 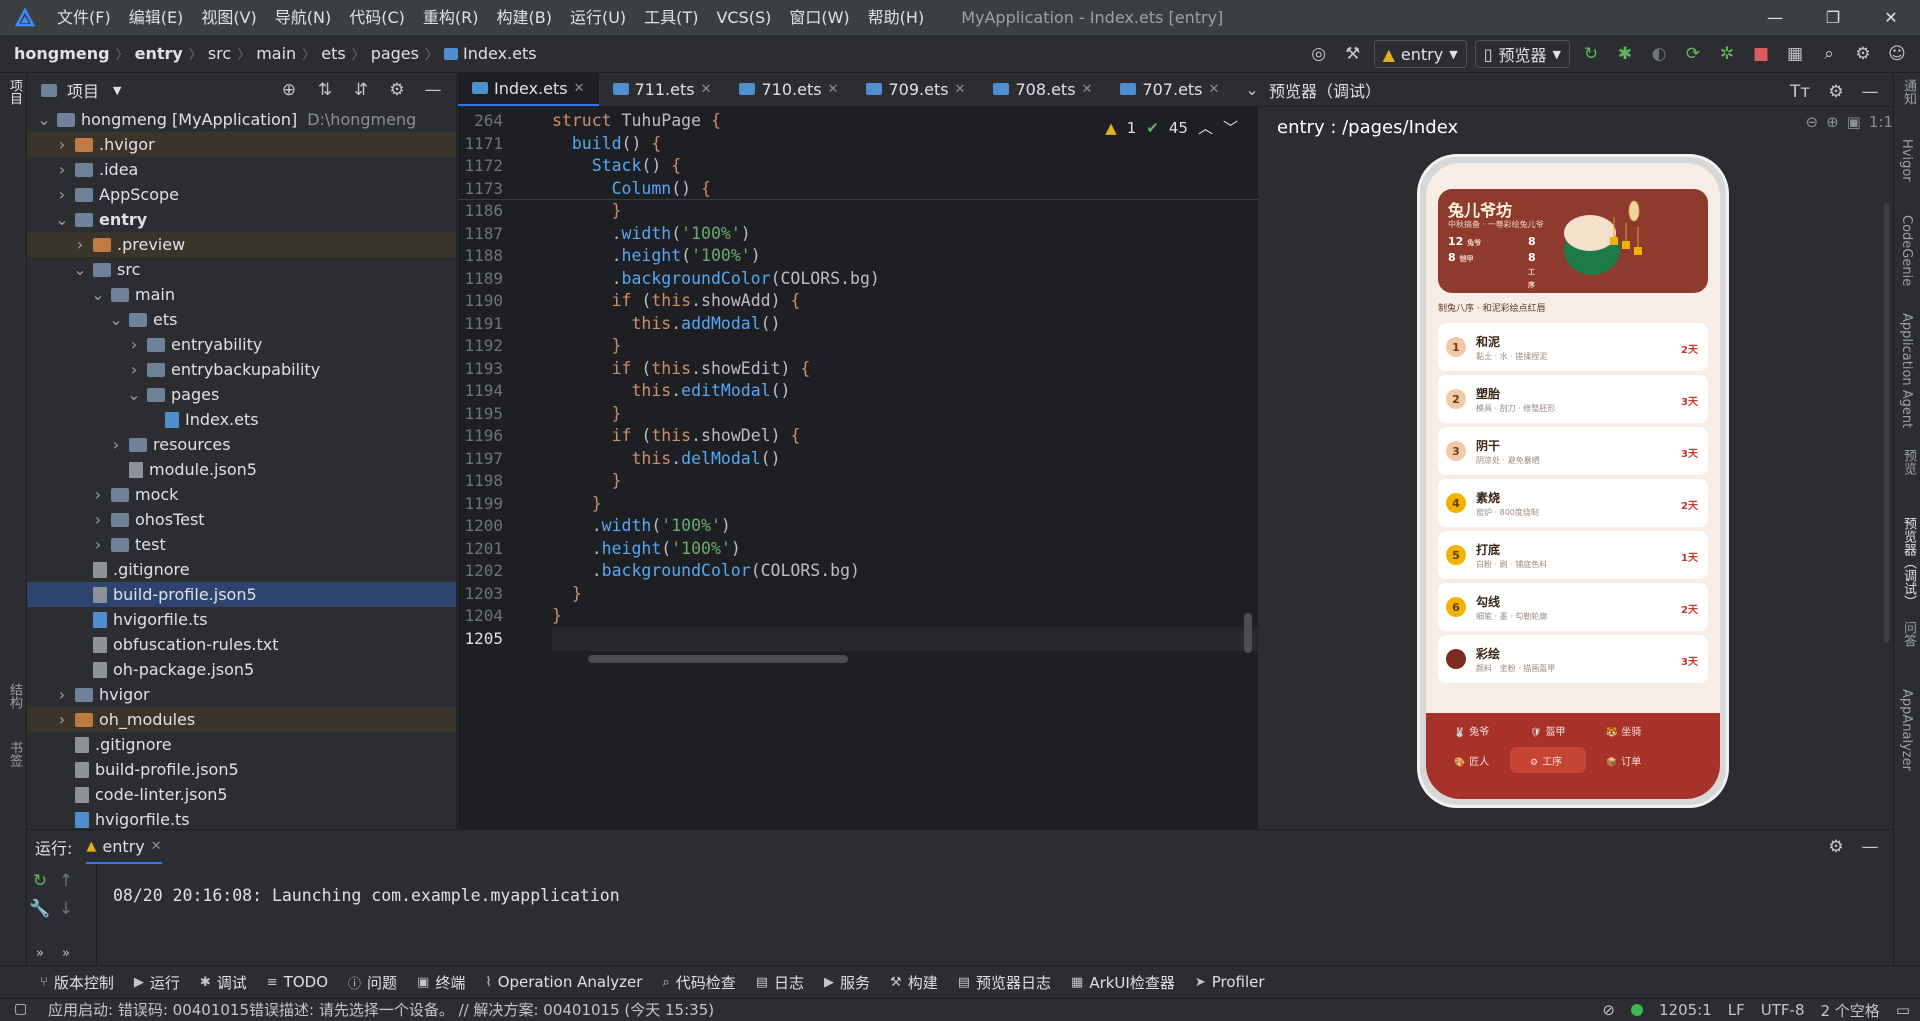 I want to click on tool-window-button: ≡ TODO, so click(x=297, y=982).